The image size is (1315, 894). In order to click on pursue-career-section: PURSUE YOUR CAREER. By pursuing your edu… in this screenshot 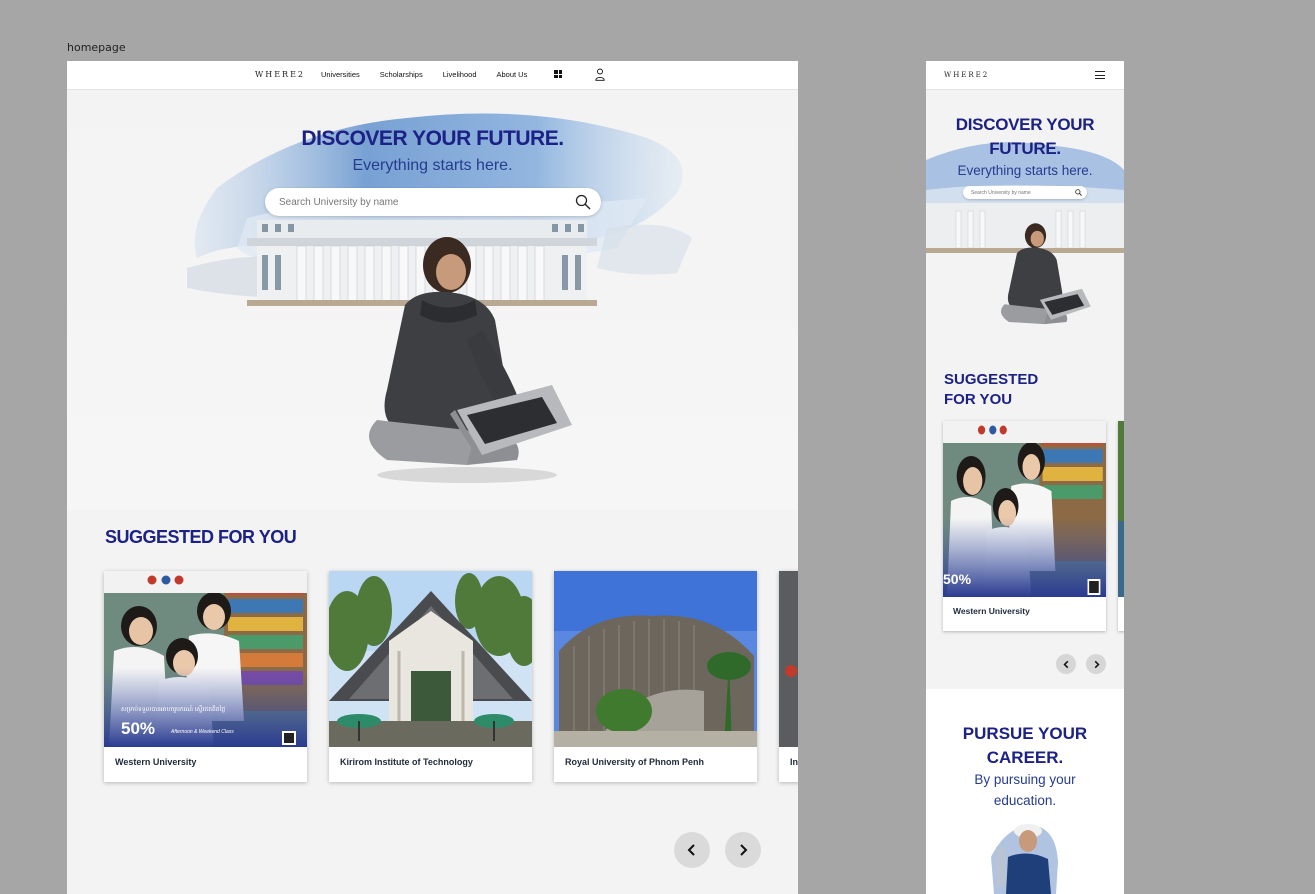, I will do `click(1025, 791)`.